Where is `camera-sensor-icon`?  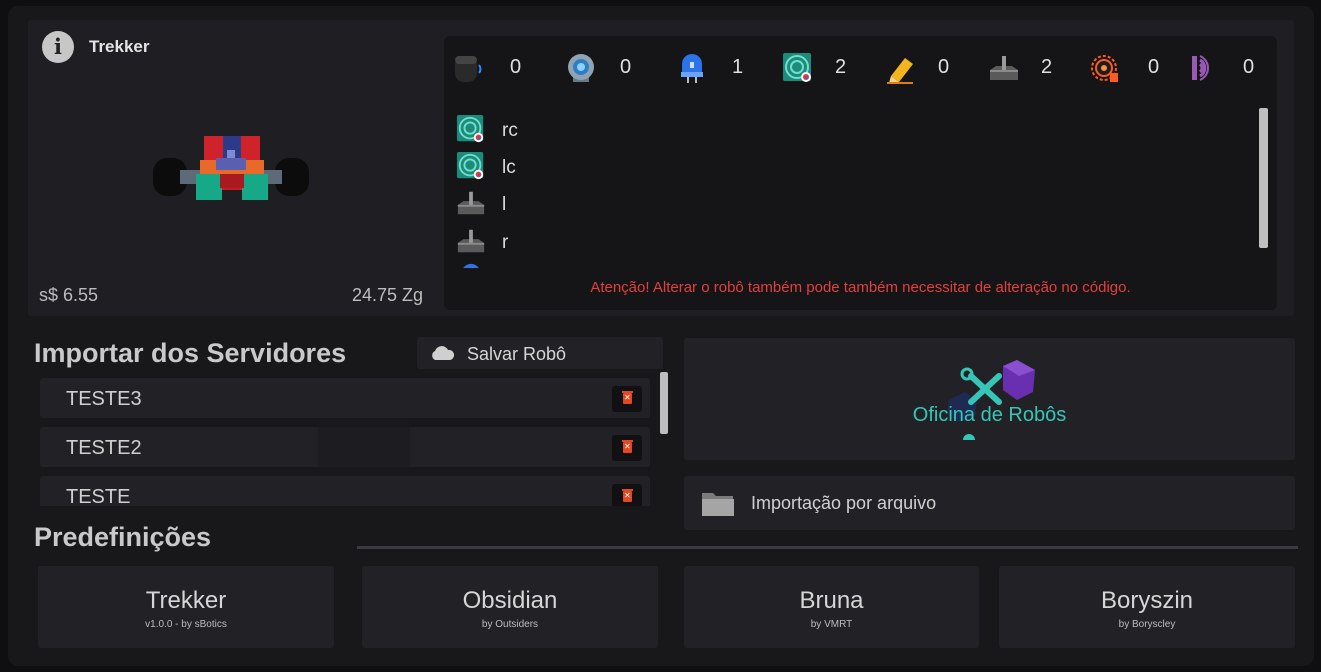 camera-sensor-icon is located at coordinates (581, 68).